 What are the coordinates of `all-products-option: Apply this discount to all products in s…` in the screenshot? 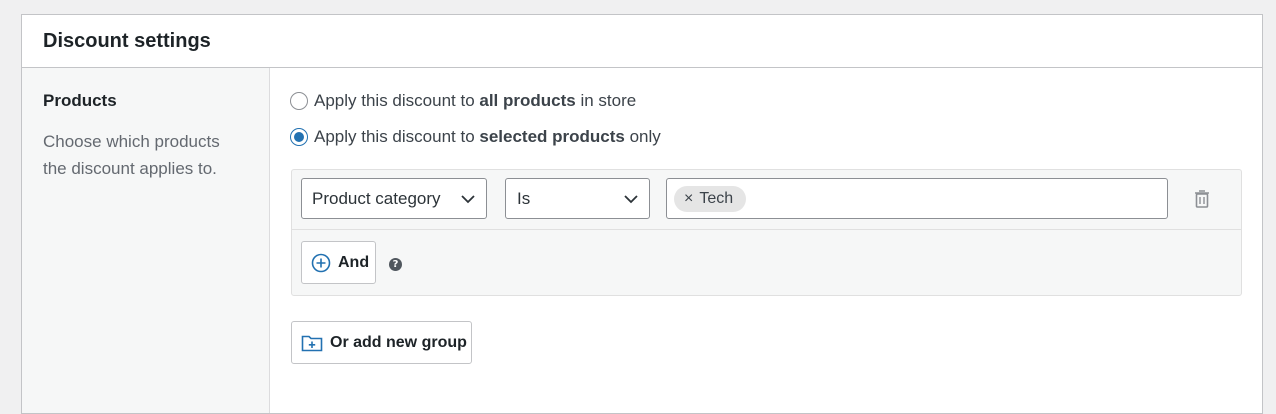 It's located at (463, 101).